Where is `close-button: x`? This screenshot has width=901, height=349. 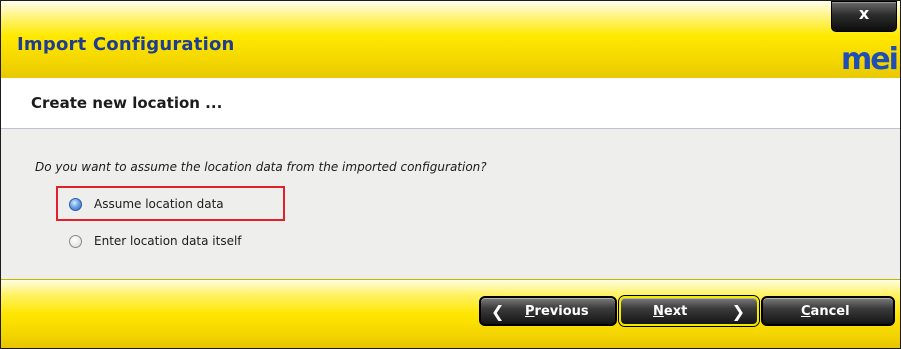
close-button: x is located at coordinates (864, 16).